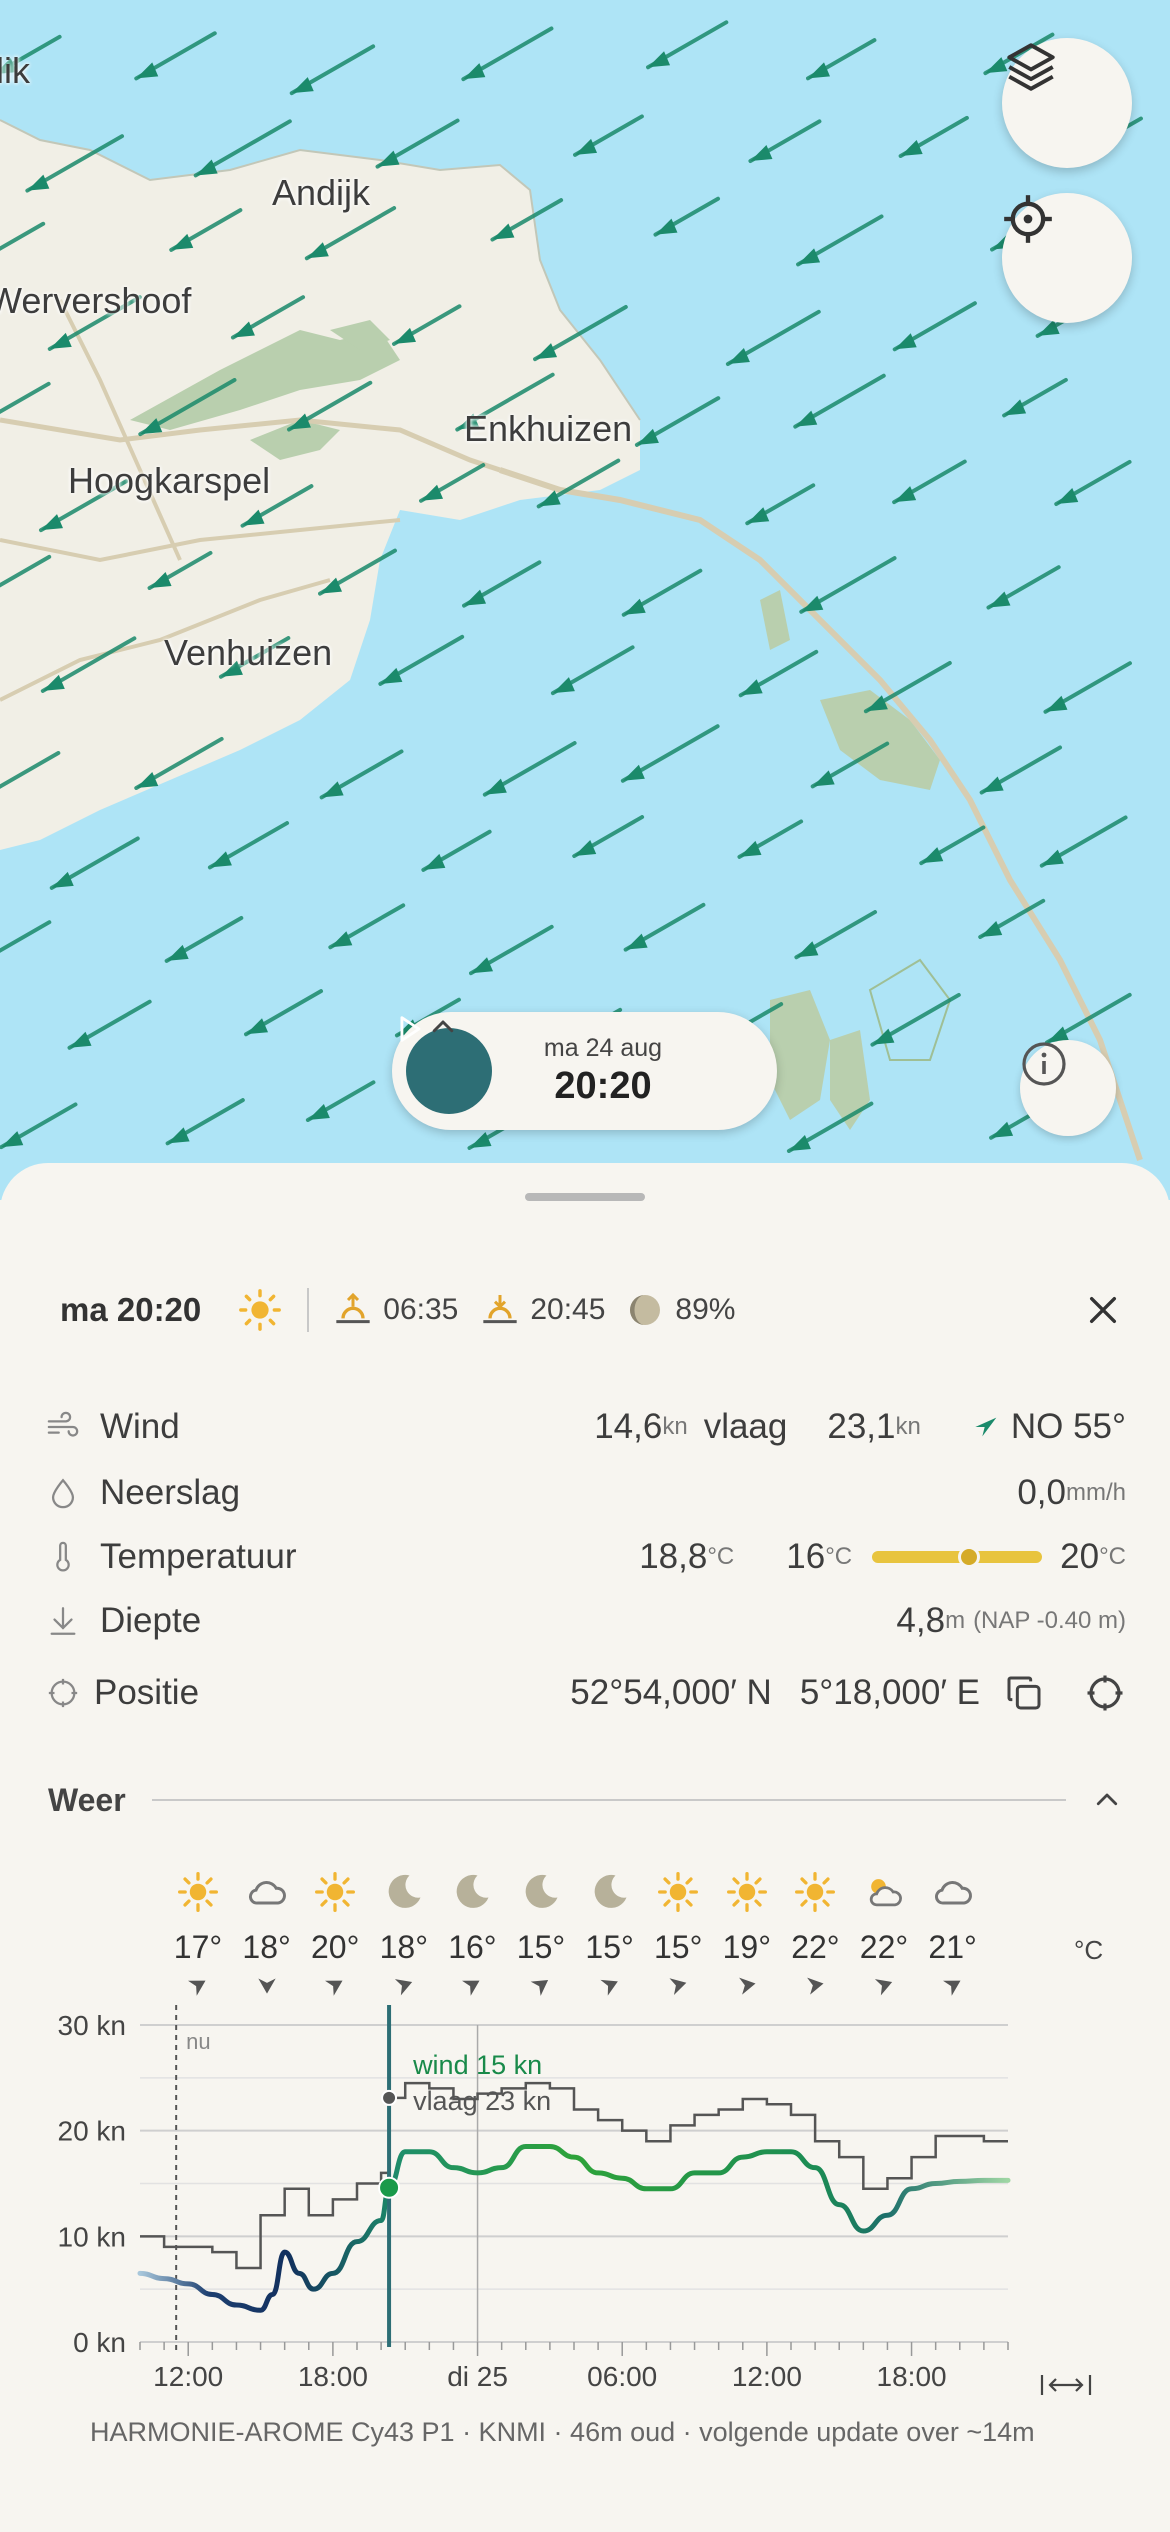 This screenshot has width=1170, height=2532. I want to click on temperature-current-marker, so click(969, 1557).